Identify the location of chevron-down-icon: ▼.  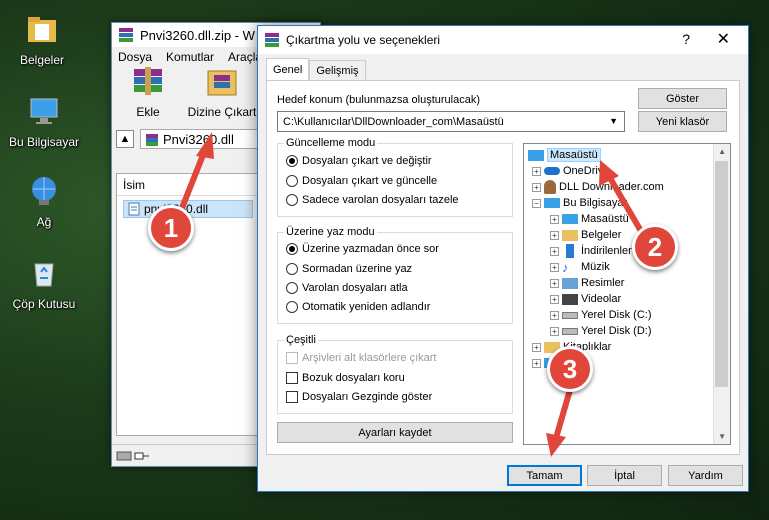
(613, 121).